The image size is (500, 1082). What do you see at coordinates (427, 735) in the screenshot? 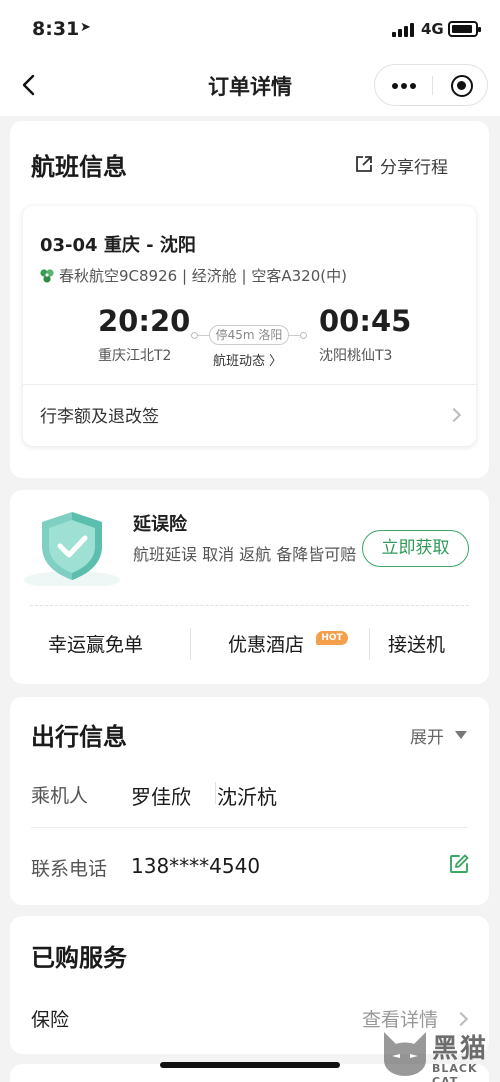
I see `expand-button: 展开` at bounding box center [427, 735].